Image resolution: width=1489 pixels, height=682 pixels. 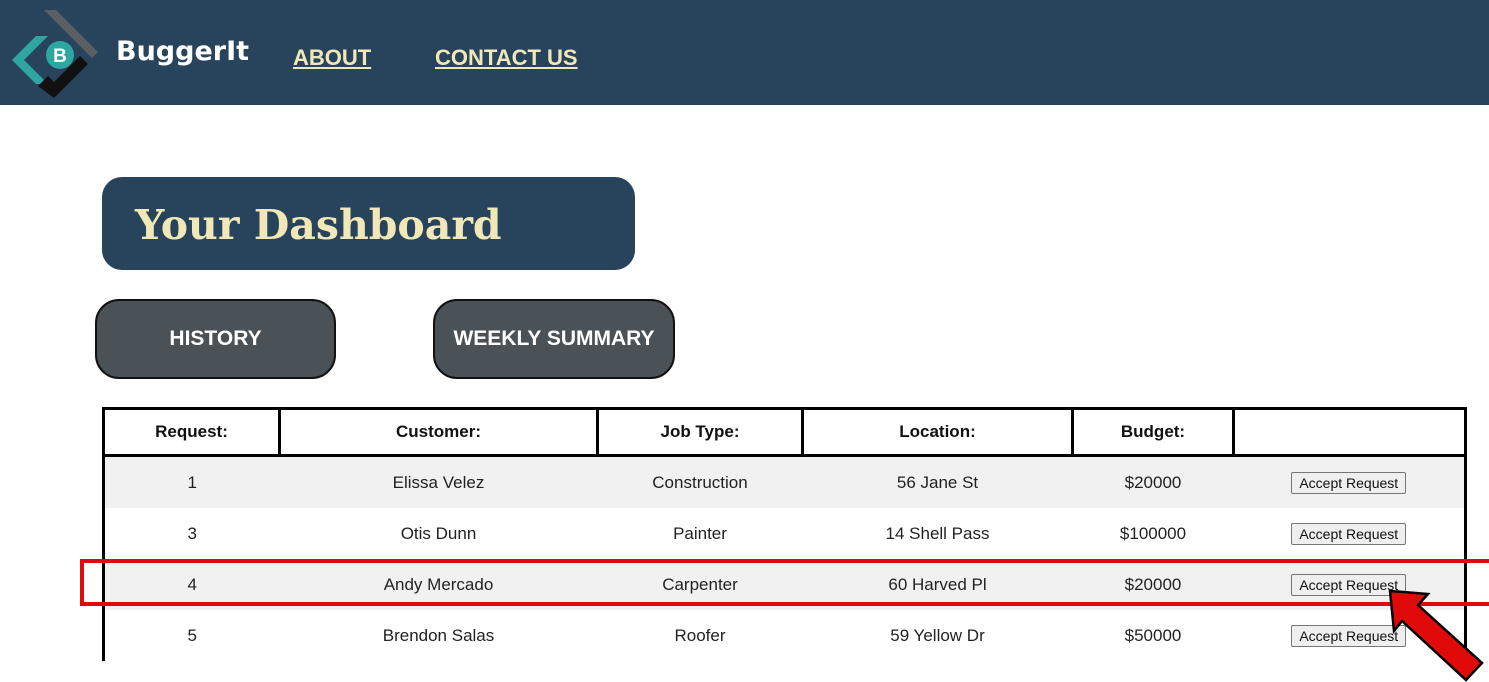 I want to click on cell-budget: $50000, so click(x=1153, y=635).